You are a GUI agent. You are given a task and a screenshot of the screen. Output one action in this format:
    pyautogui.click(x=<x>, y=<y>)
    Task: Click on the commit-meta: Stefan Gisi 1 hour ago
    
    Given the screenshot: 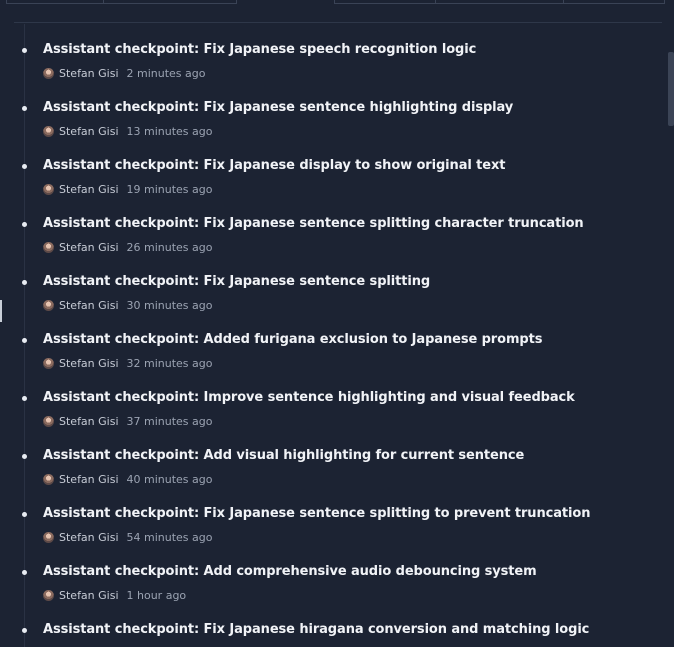 What is the action you would take?
    pyautogui.click(x=114, y=595)
    